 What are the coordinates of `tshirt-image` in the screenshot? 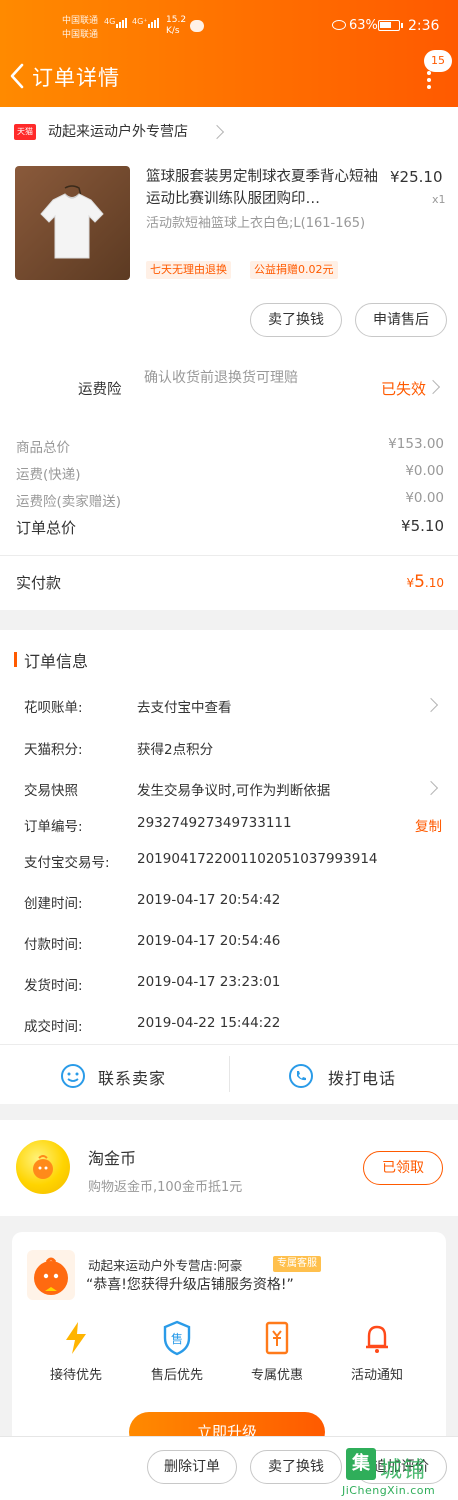 It's located at (72, 222).